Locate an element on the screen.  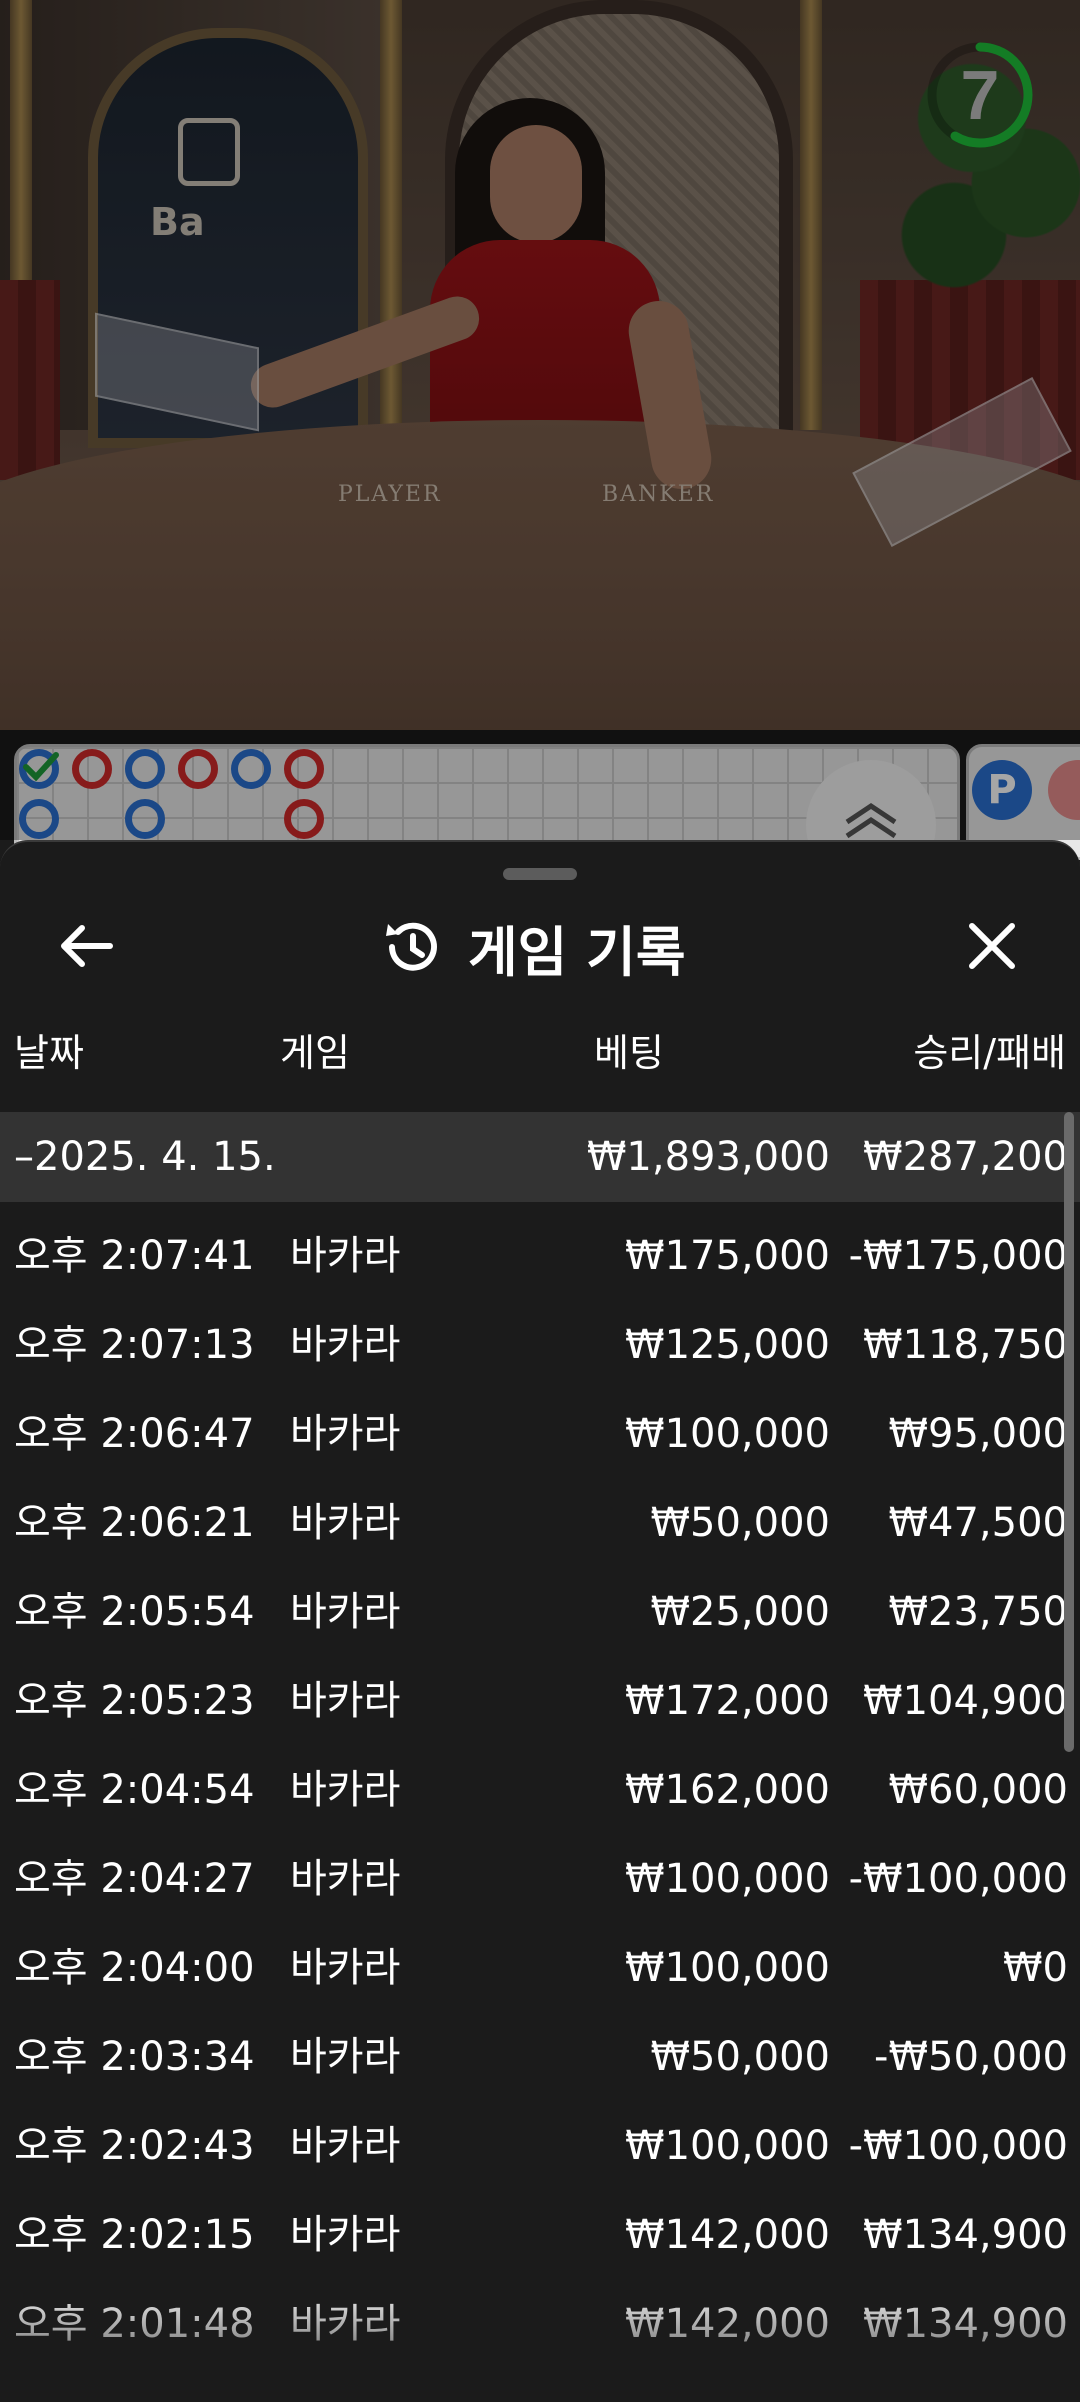
history-time: 오후 2:02:15 is located at coordinates (134, 2235).